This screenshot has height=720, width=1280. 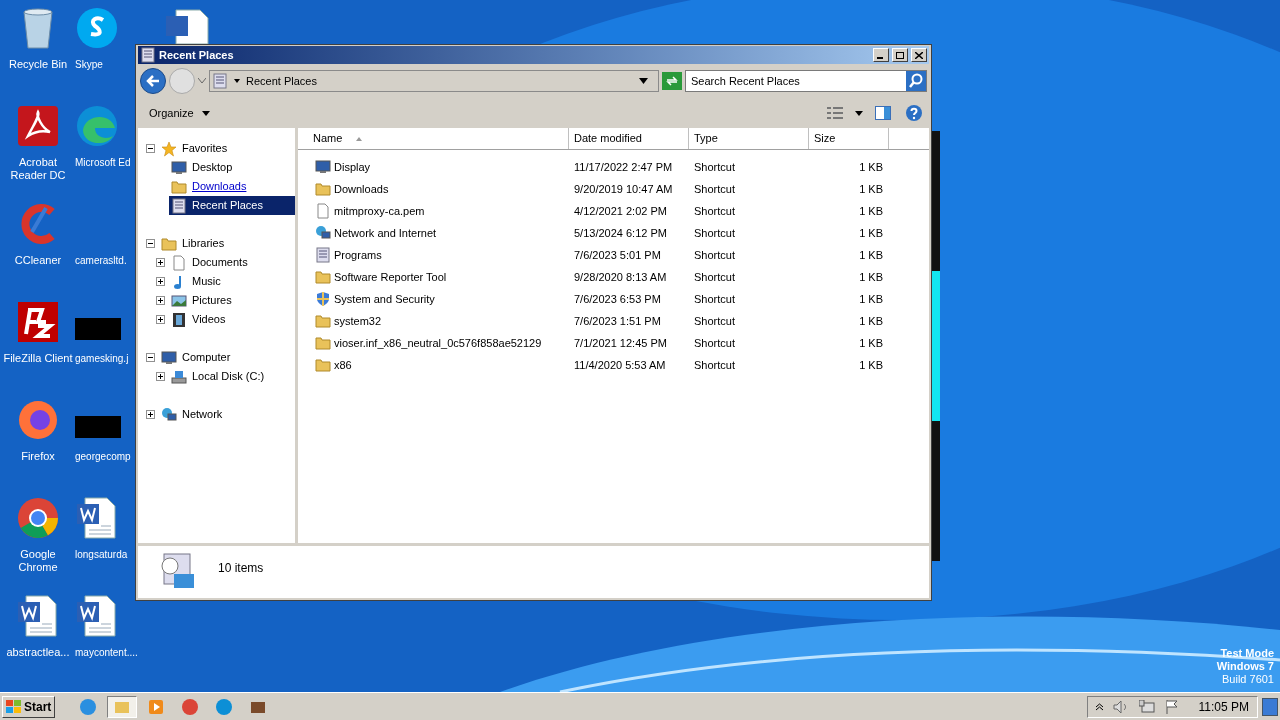 I want to click on nav-tree-item: Pictures, so click(x=232, y=300).